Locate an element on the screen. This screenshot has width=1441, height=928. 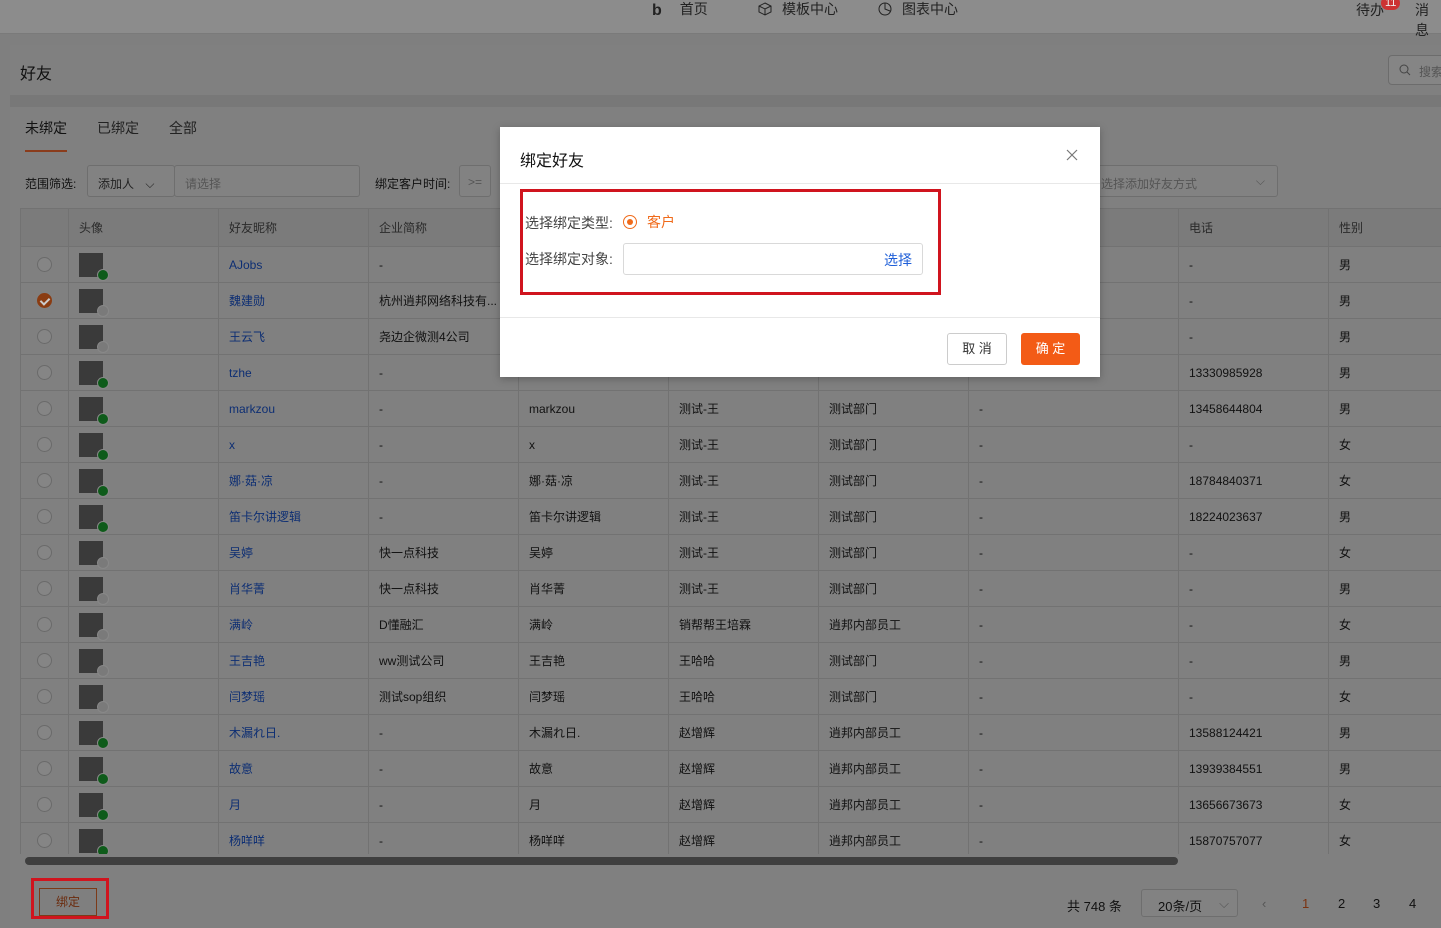
cell-nickname: 月 is located at coordinates (293, 804).